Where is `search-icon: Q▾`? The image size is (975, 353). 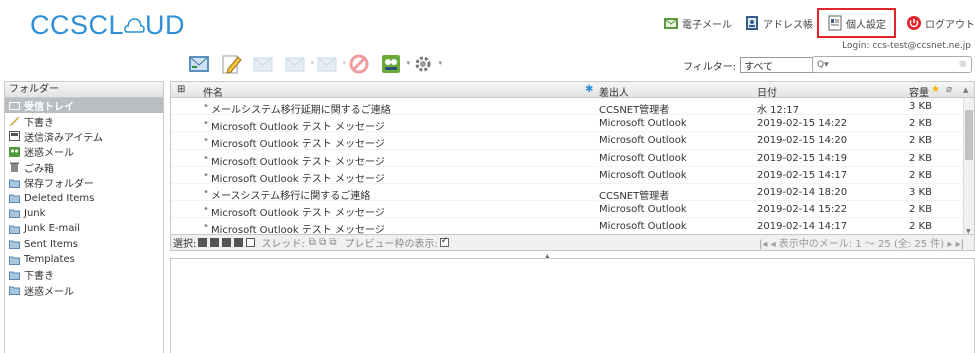 search-icon: Q▾ is located at coordinates (823, 65).